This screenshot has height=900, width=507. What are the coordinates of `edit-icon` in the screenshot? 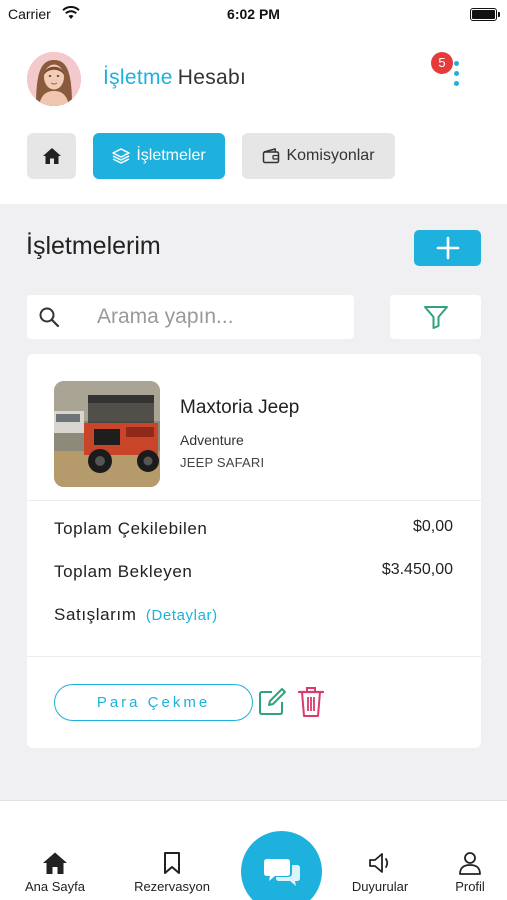 It's located at (272, 702).